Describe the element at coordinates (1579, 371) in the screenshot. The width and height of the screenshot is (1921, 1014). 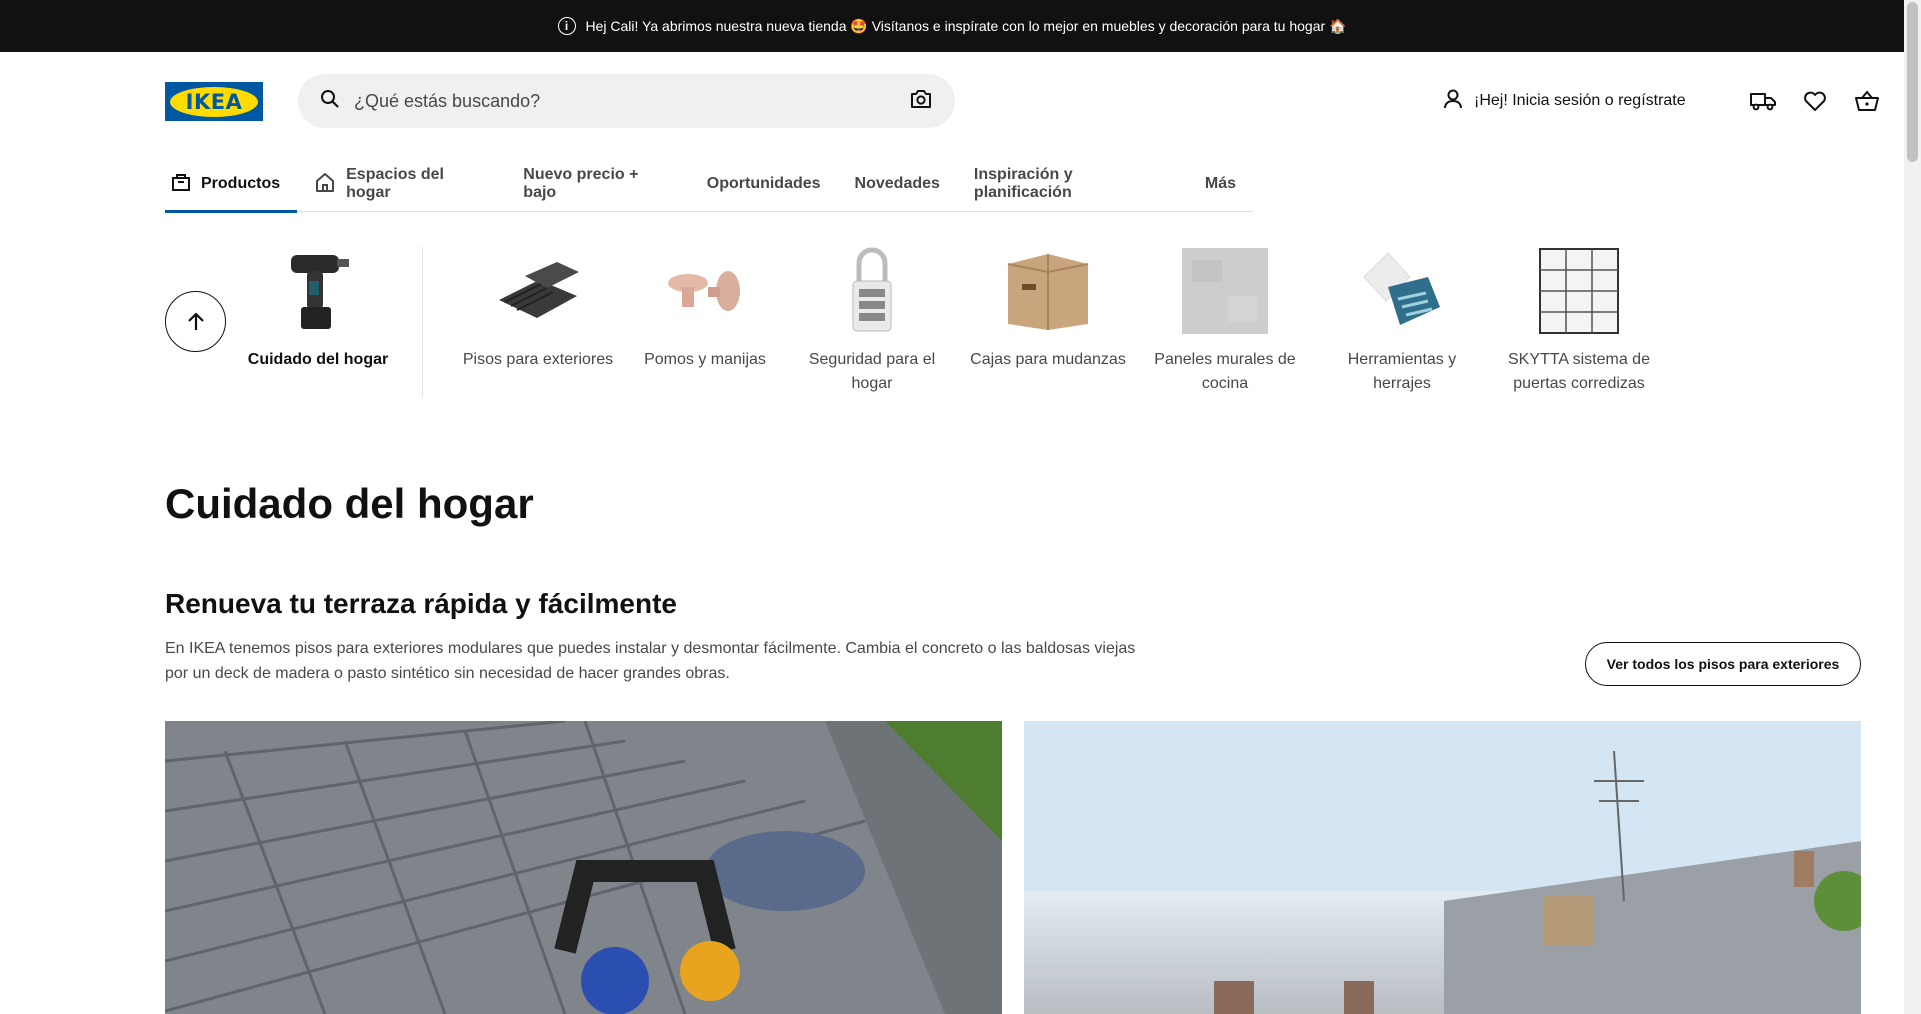
I see `category-label: SKYTTA sistema de puertas corredizas` at that location.